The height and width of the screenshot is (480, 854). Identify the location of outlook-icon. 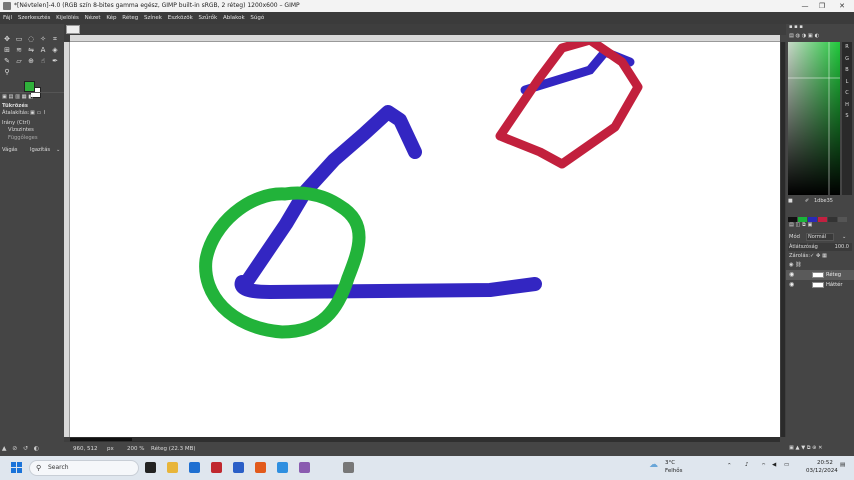
(194, 467).